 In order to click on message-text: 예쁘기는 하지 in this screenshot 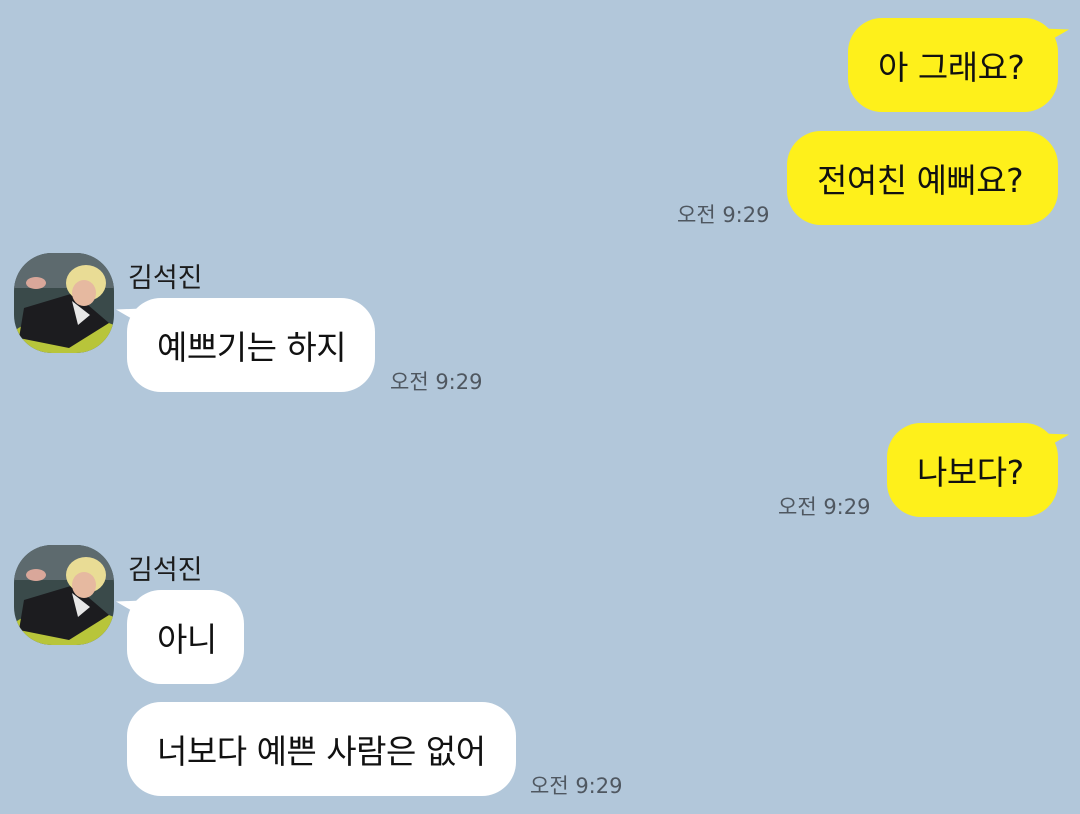, I will do `click(252, 347)`.